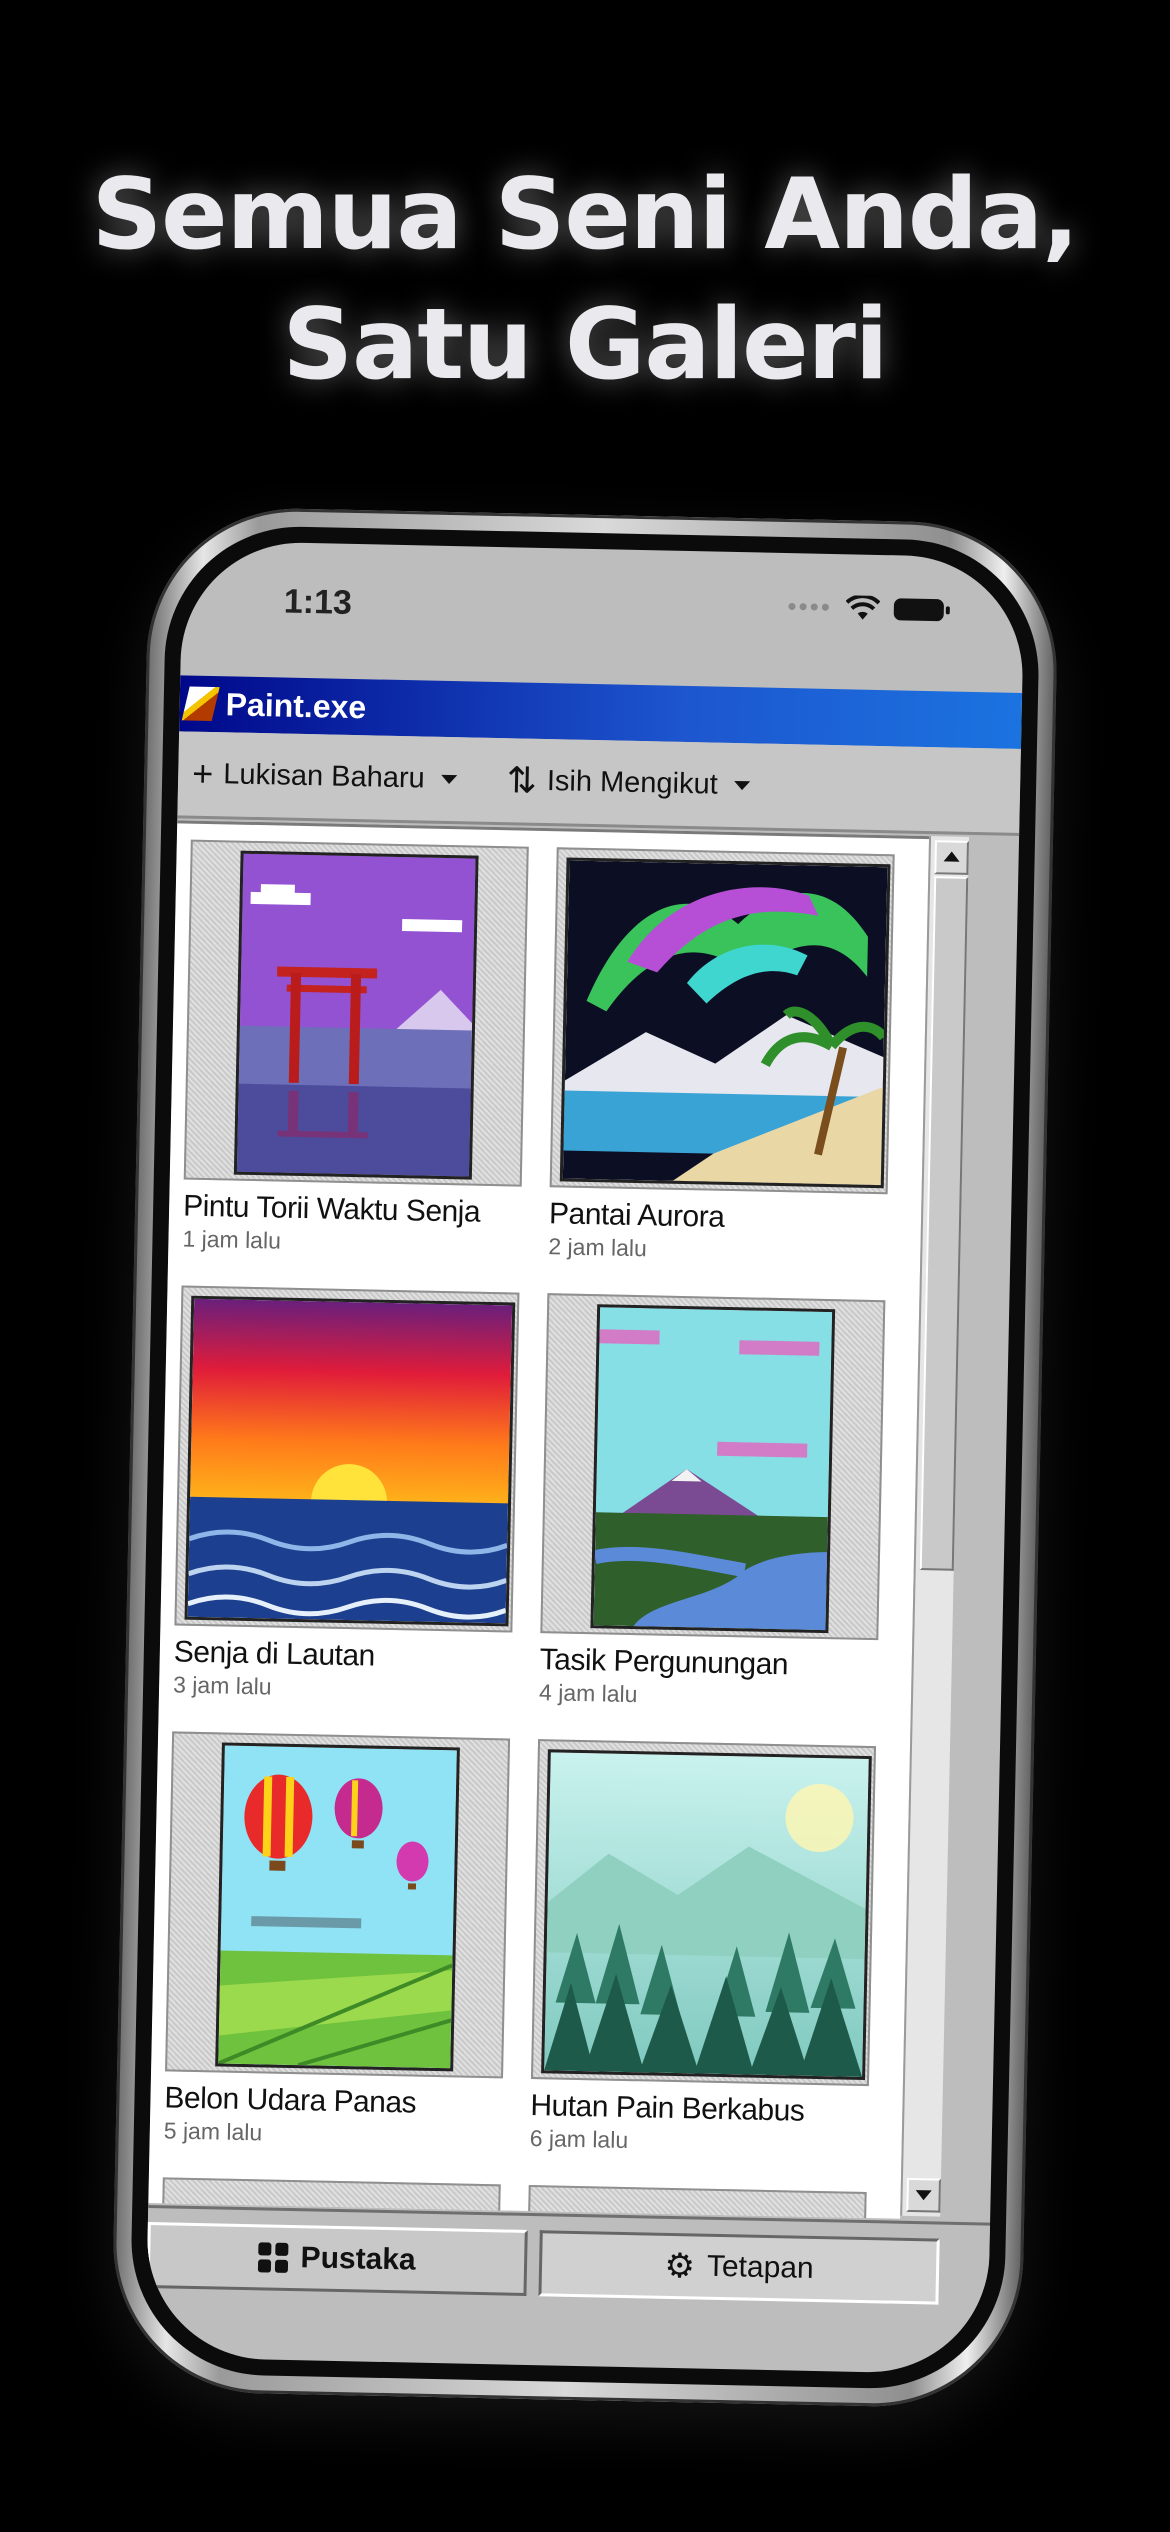 The image size is (1170, 2532). I want to click on gallery-item: Senja di Lautan 3 jam lalu, so click(346, 1495).